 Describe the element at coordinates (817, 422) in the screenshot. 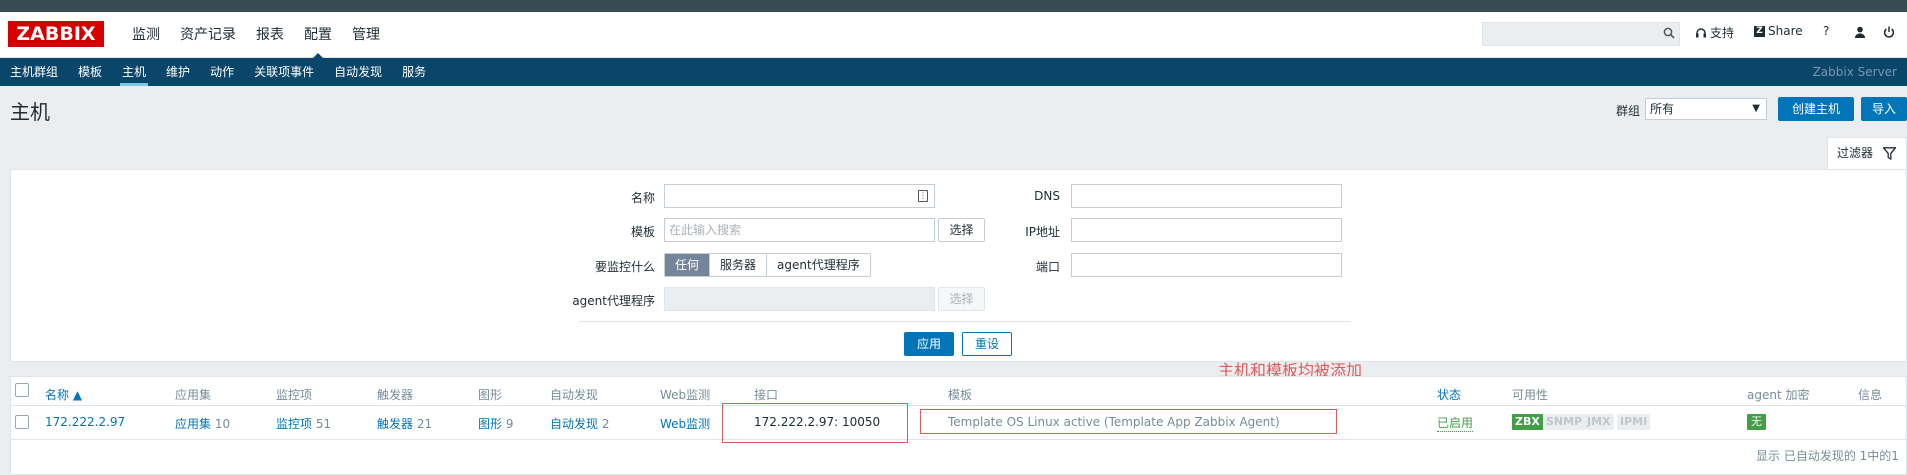

I see `interface-cell: 172.222.2.97: 10050` at that location.